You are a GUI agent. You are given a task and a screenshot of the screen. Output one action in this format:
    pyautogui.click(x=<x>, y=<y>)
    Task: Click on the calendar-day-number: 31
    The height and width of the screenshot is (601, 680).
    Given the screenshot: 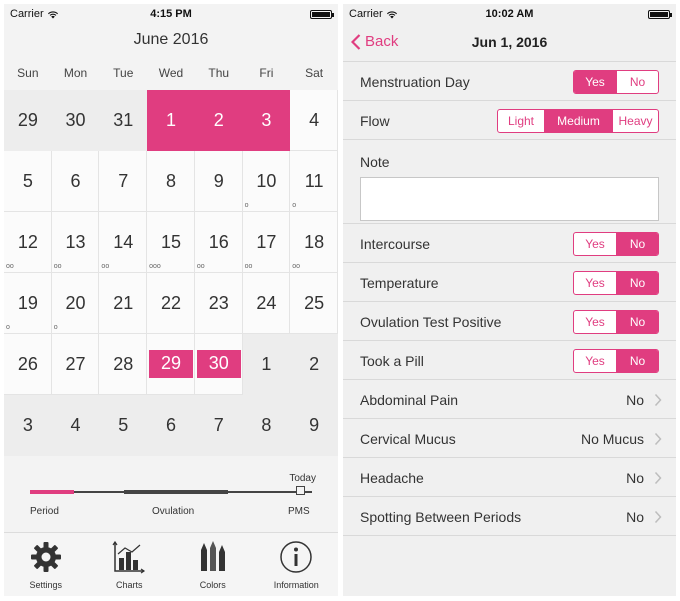 What is the action you would take?
    pyautogui.click(x=123, y=120)
    